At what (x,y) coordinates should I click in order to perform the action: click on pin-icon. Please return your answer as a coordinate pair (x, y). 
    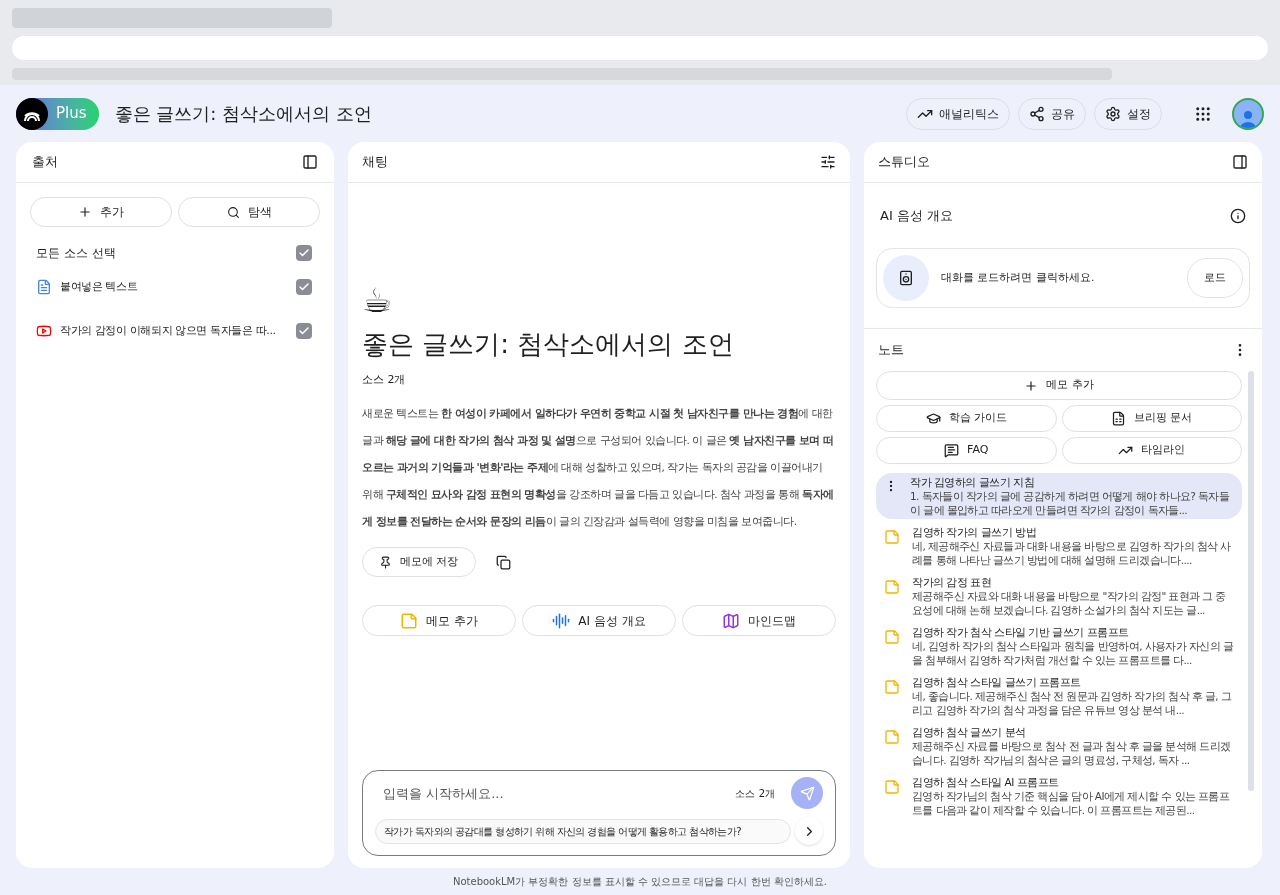
    Looking at the image, I should click on (385, 562).